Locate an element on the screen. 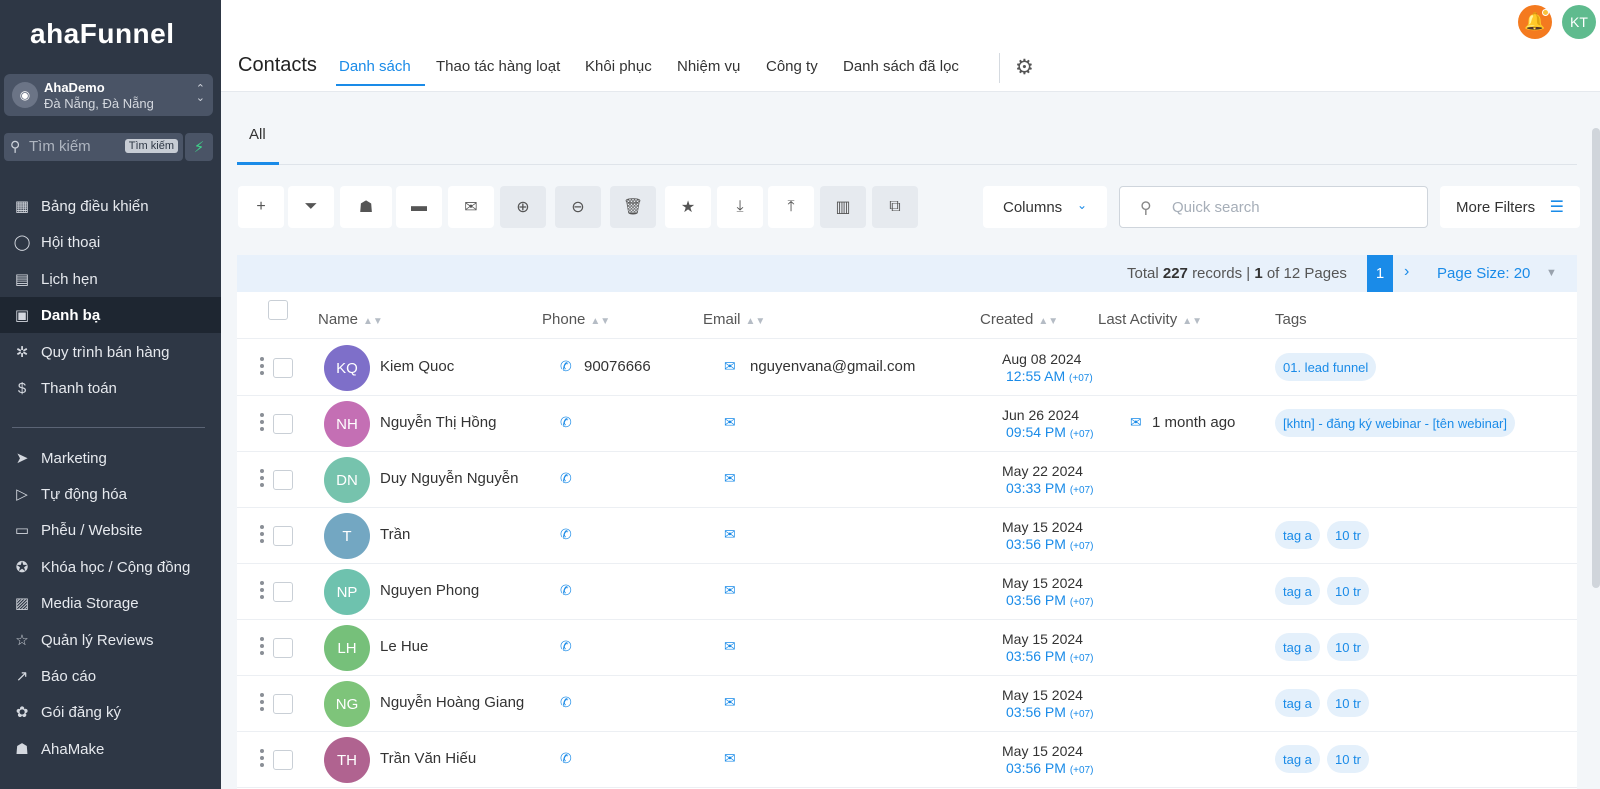 This screenshot has height=789, width=1600. sidebar-item: ▤ Lịch hẹn is located at coordinates (110, 279).